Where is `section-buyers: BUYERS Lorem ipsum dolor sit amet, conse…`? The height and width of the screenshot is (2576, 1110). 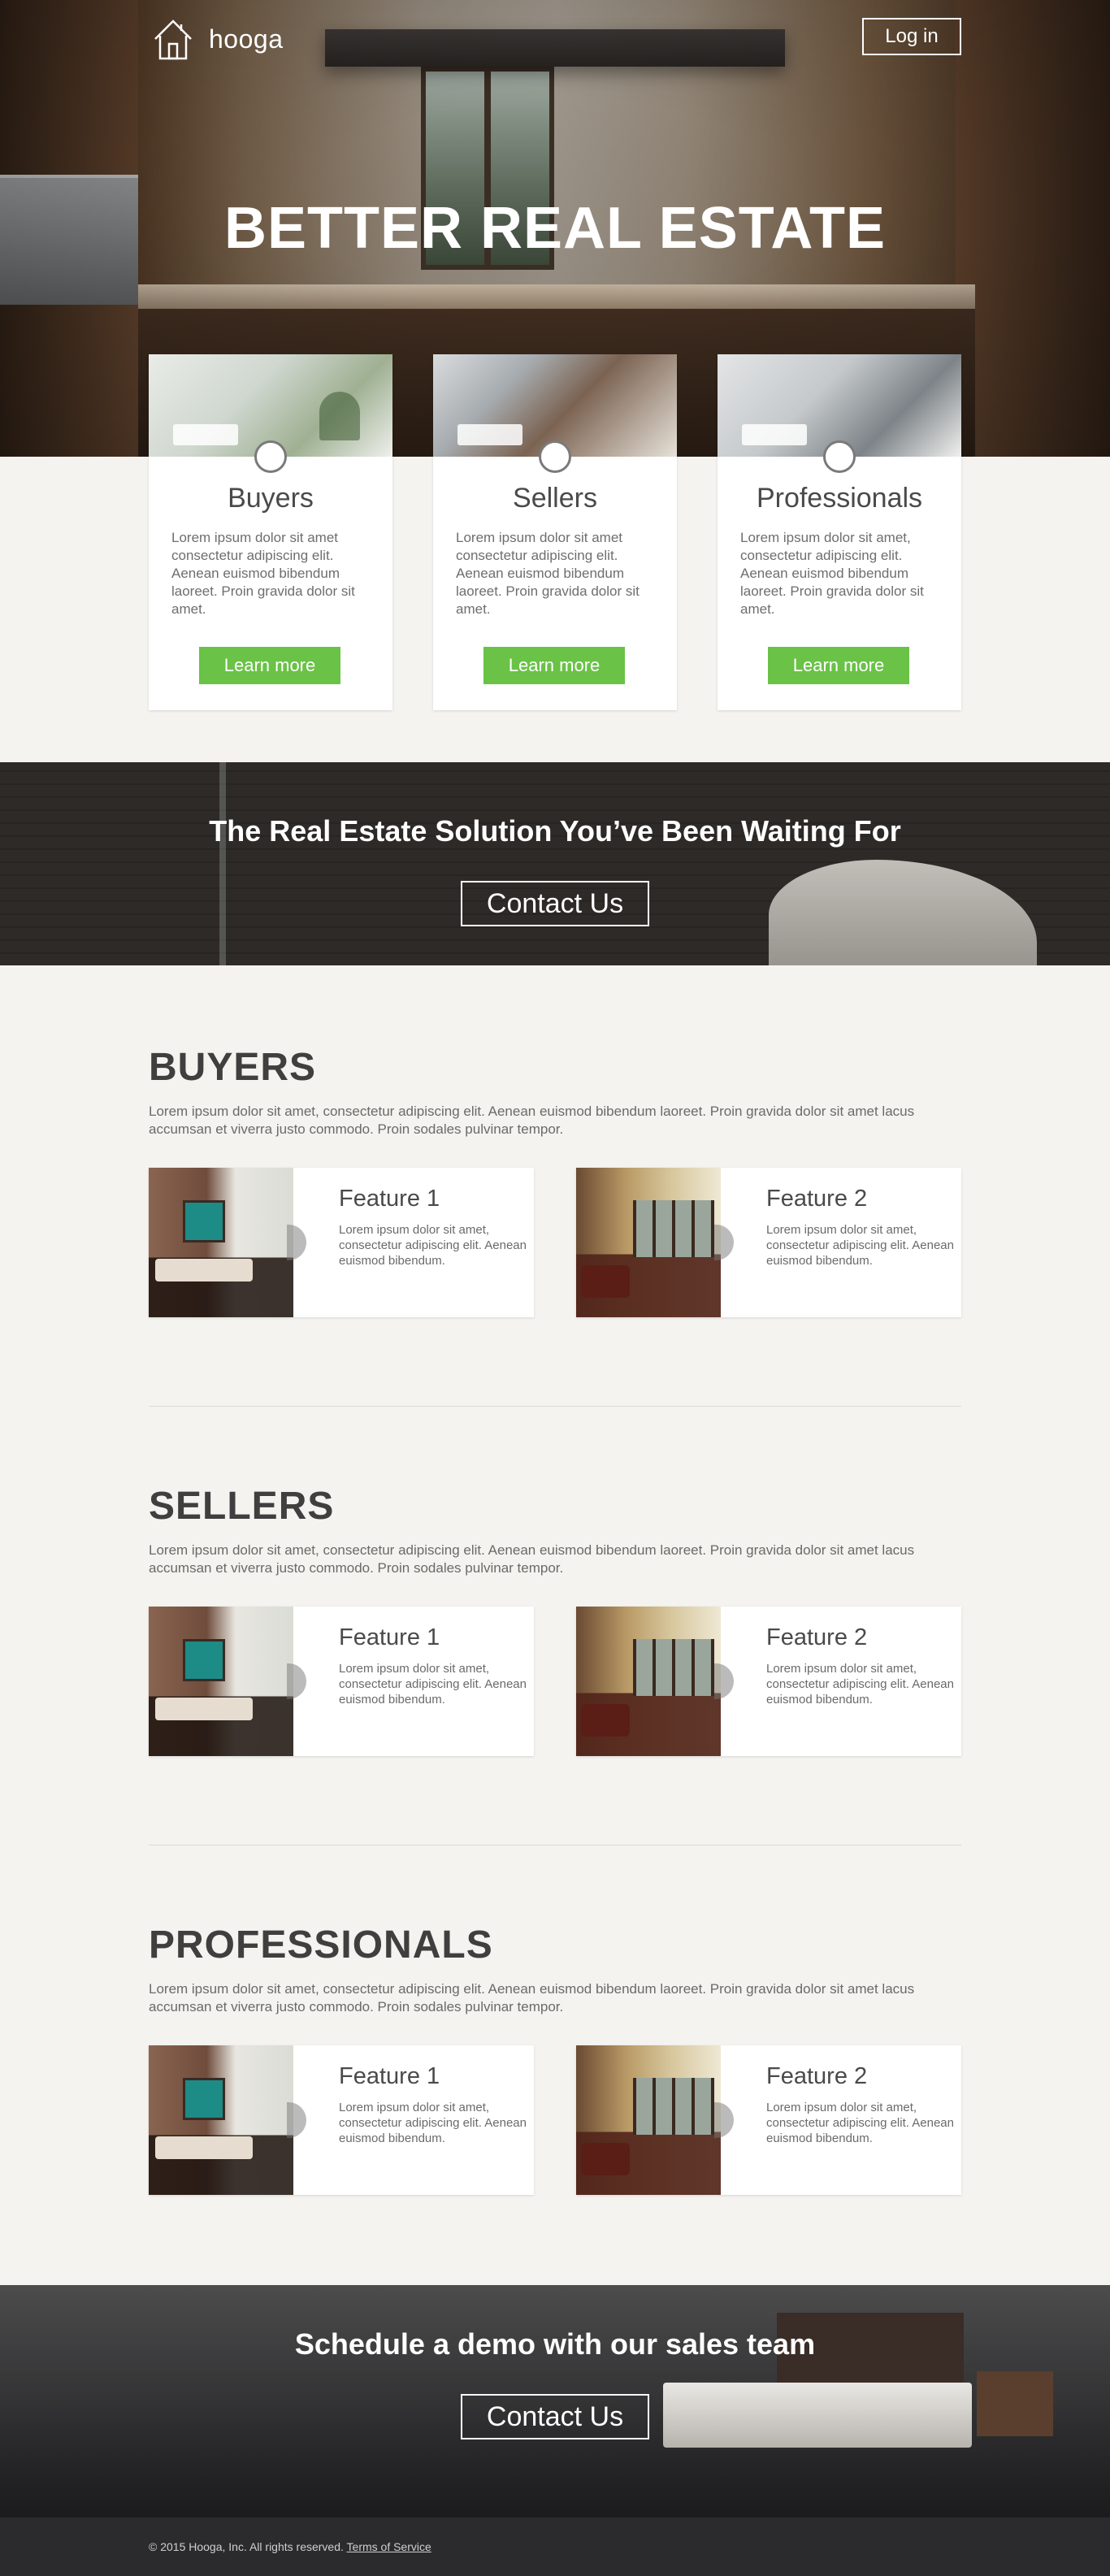
section-buyers: BUYERS Lorem ipsum dolor sit amet, conse… is located at coordinates (555, 1181).